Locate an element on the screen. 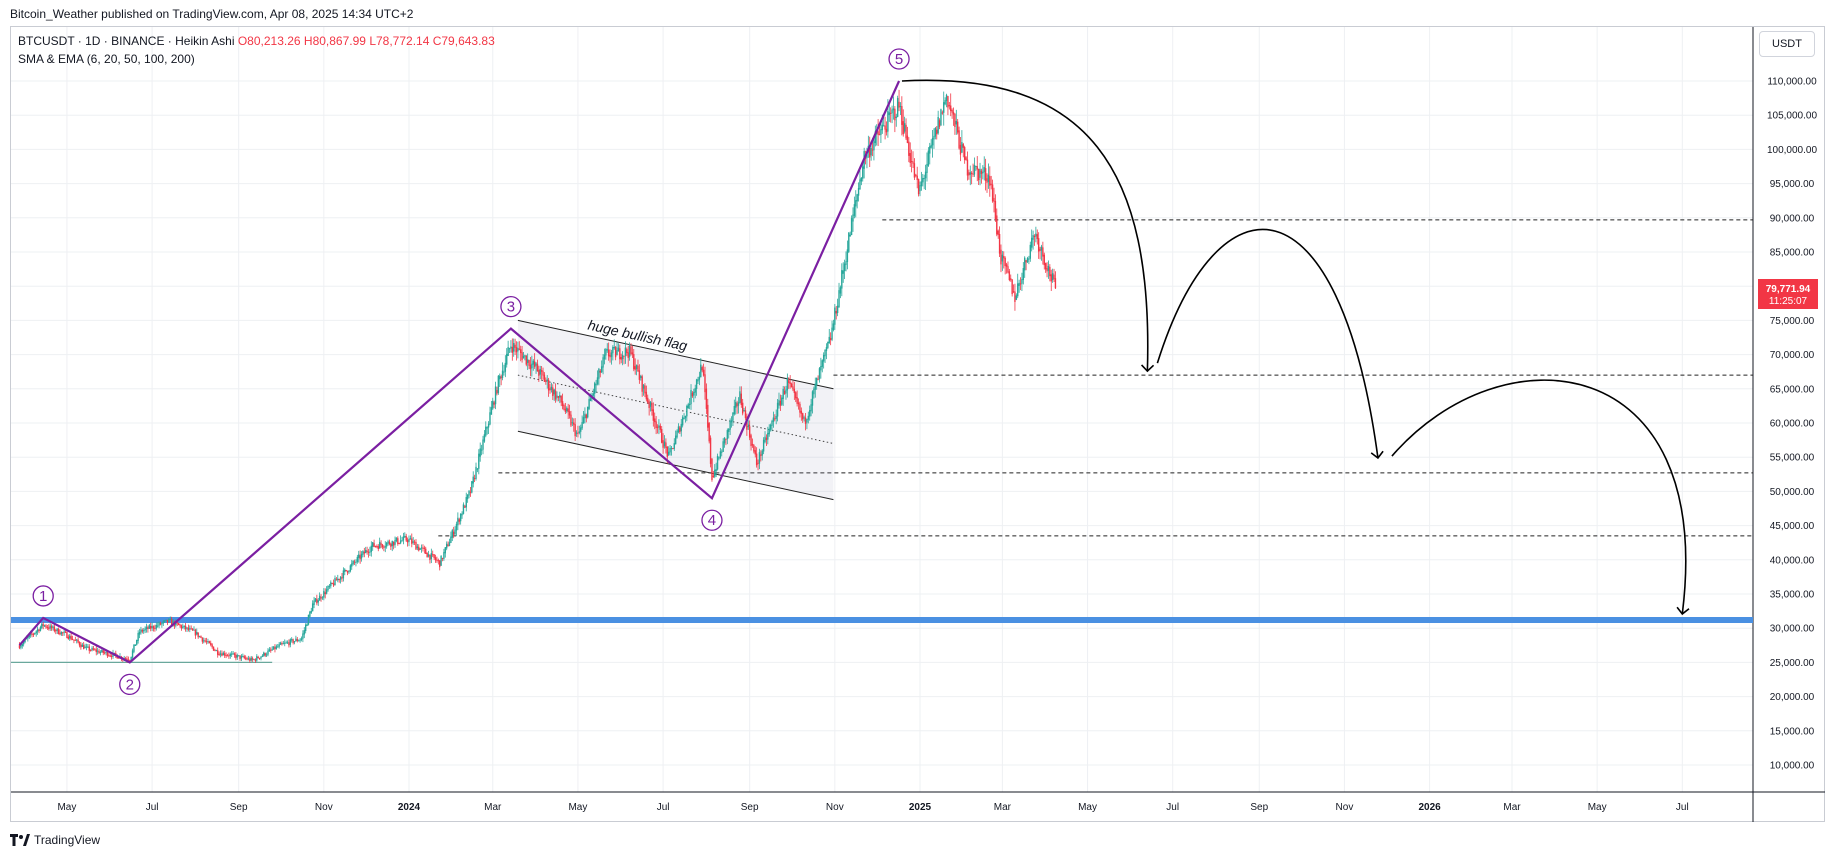 Image resolution: width=1835 pixels, height=857 pixels. currency-unit-button: USDT is located at coordinates (1787, 44).